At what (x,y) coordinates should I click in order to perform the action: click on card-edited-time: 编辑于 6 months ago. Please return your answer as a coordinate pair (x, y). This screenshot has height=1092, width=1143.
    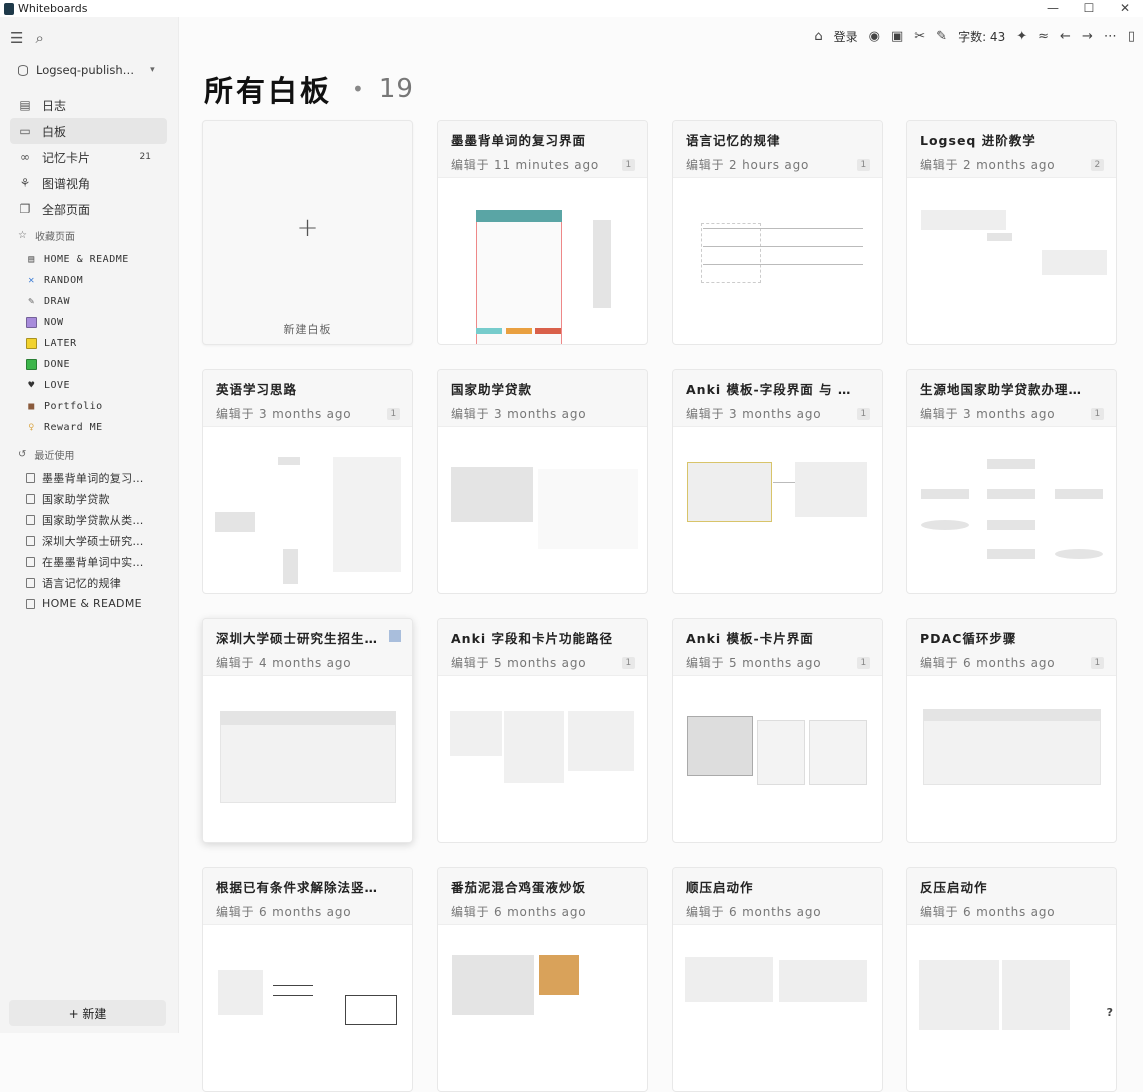
    Looking at the image, I should click on (283, 911).